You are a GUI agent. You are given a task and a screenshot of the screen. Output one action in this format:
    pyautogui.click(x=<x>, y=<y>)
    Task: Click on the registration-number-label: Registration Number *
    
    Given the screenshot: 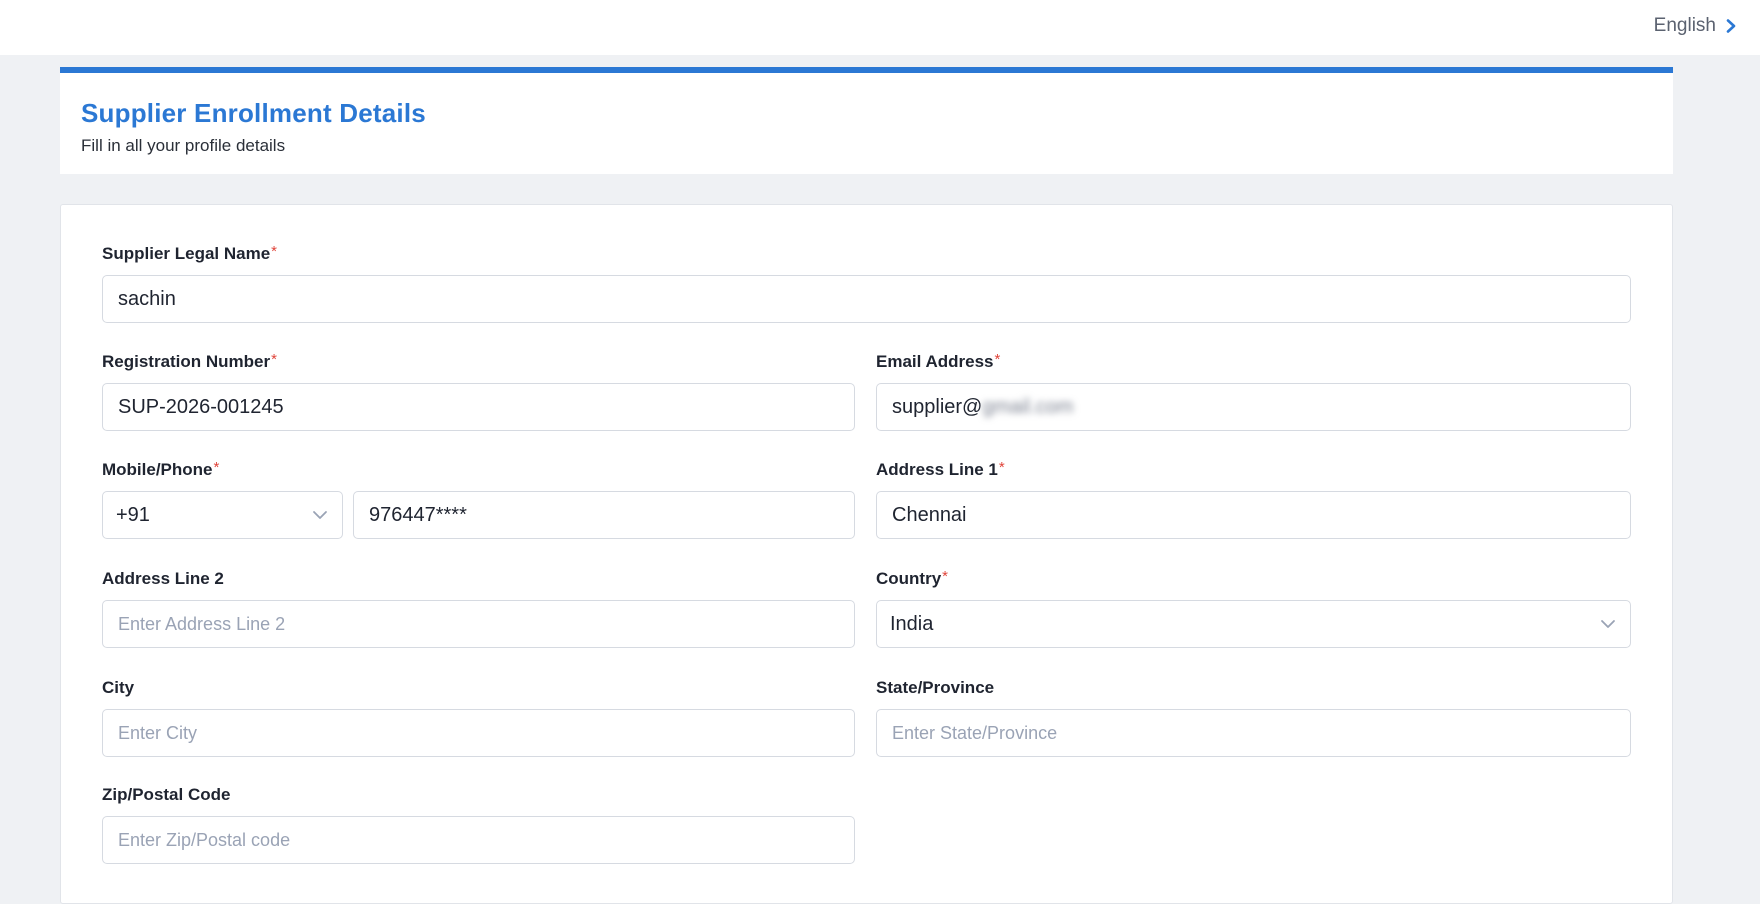 What is the action you would take?
    pyautogui.click(x=189, y=361)
    